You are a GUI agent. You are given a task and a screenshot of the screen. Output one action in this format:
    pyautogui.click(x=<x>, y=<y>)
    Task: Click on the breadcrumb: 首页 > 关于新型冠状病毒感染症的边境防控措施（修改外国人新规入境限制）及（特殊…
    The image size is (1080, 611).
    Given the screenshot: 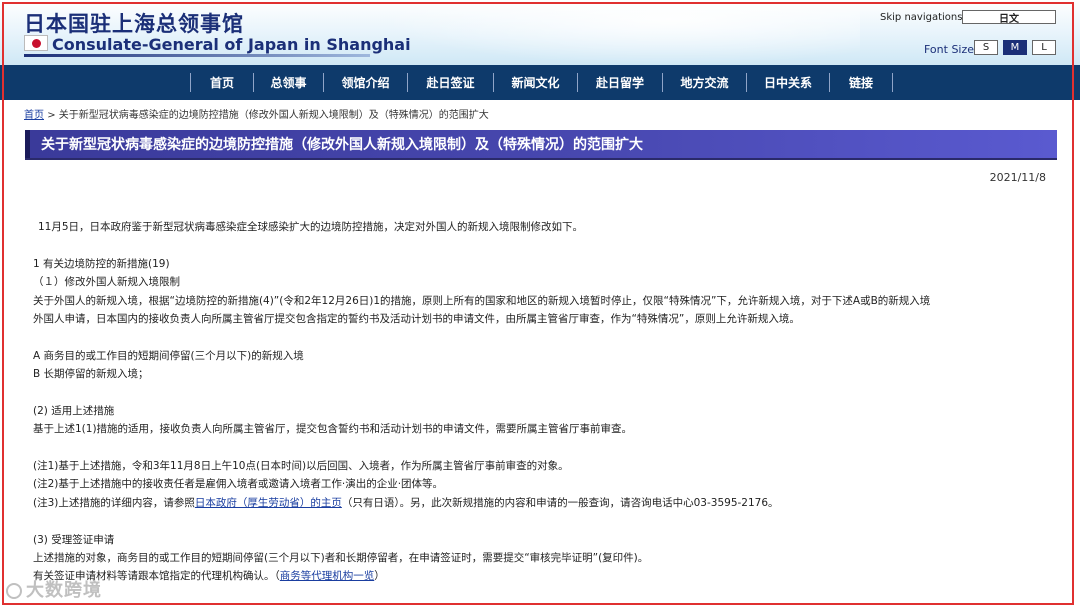 What is the action you would take?
    pyautogui.click(x=256, y=113)
    